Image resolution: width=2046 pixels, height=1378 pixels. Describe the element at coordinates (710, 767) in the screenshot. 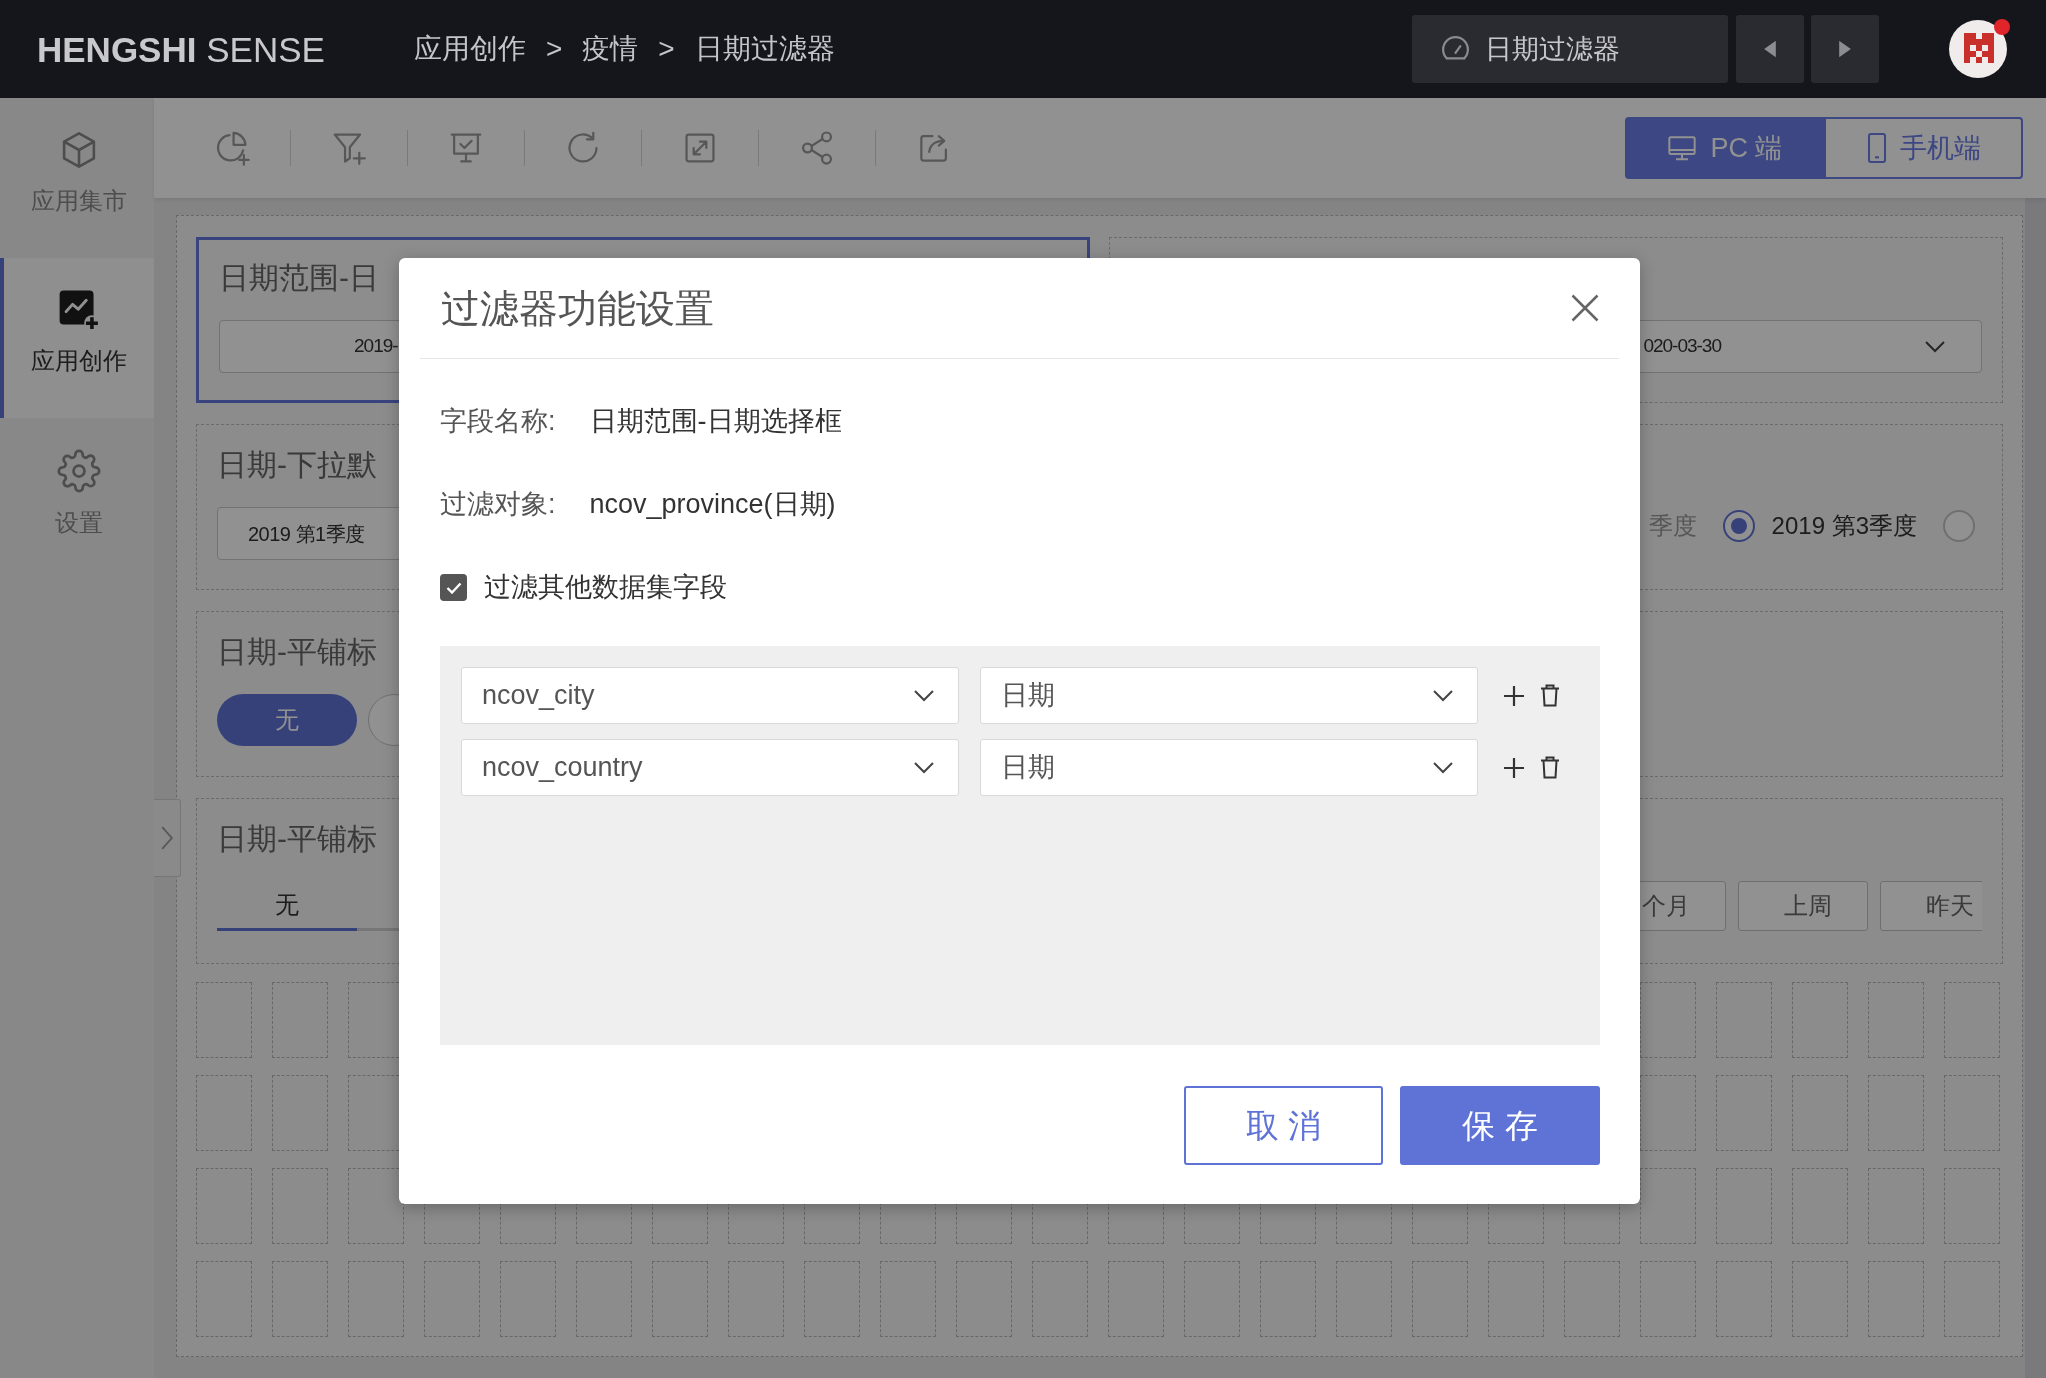

I see `dataset-select: ncov_country` at that location.